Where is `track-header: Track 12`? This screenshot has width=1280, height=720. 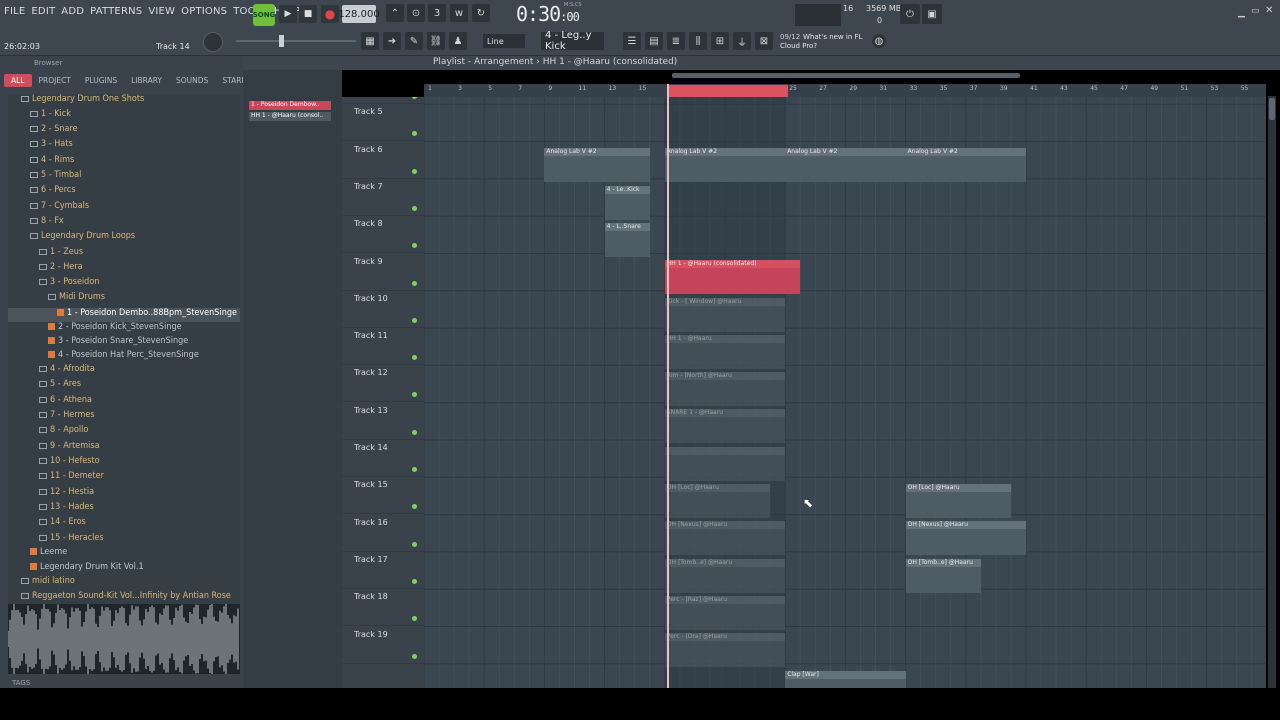
track-header: Track 12 is located at coordinates (383, 384).